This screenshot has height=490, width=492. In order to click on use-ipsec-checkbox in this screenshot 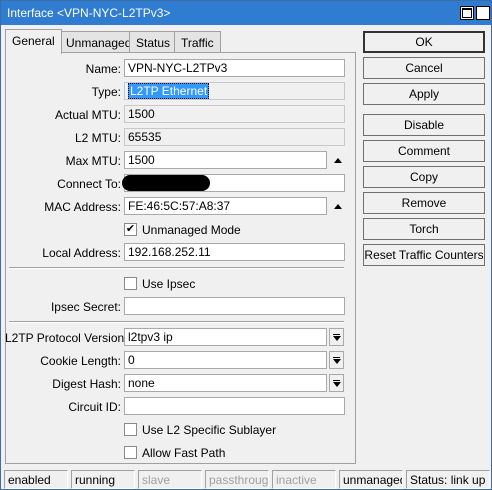, I will do `click(130, 283)`.